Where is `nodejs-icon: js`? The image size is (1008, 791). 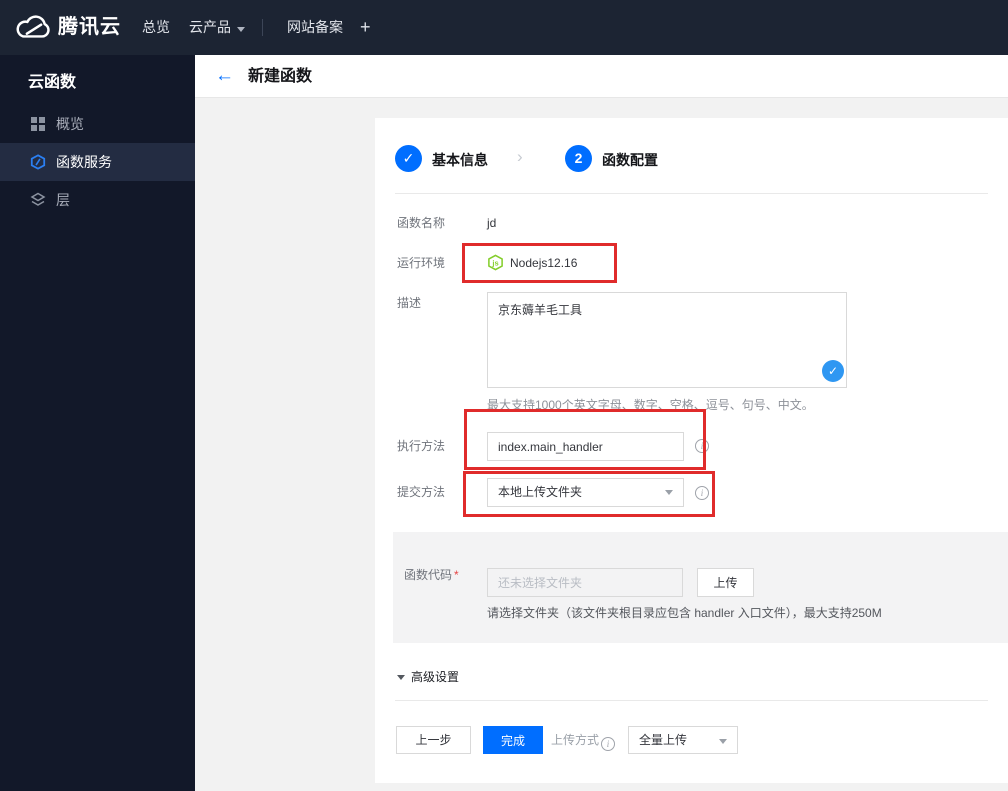 nodejs-icon: js is located at coordinates (495, 262).